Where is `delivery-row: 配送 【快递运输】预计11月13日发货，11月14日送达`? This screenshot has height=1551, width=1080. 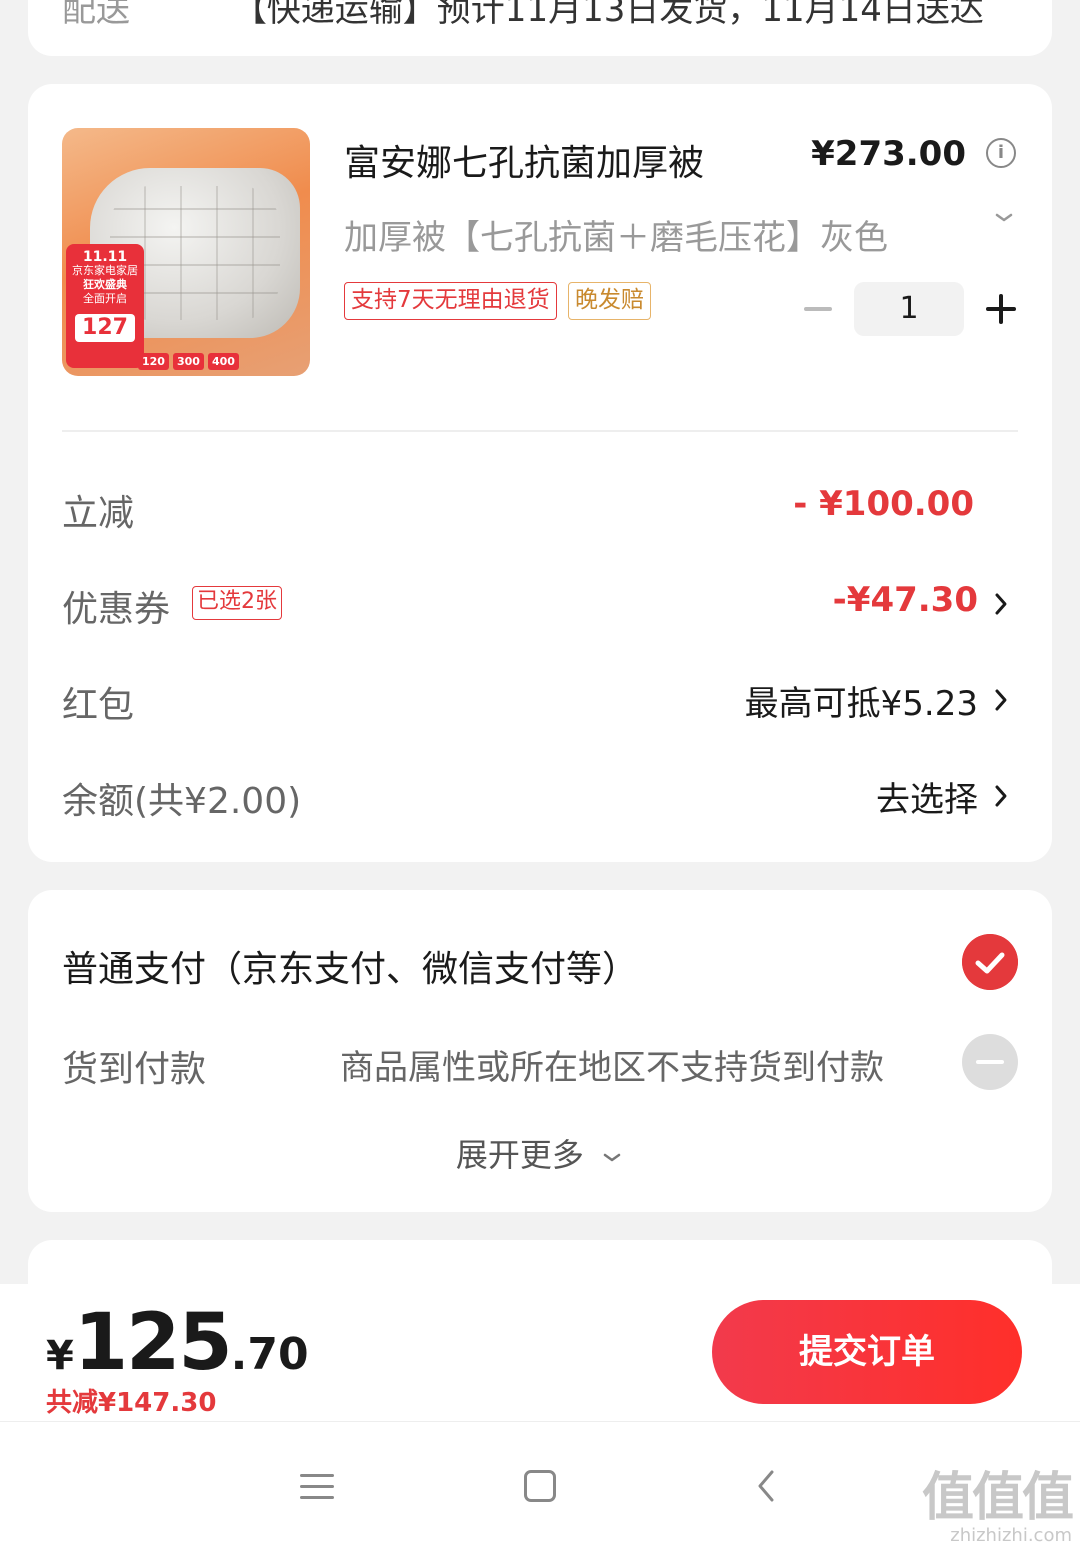 delivery-row: 配送 【快递运输】预计11月13日发货，11月14日送达 is located at coordinates (542, 15).